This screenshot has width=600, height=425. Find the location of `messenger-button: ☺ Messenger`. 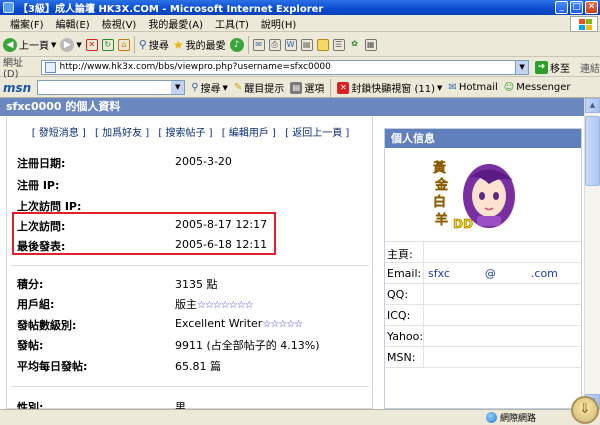

messenger-button: ☺ Messenger is located at coordinates (537, 87).